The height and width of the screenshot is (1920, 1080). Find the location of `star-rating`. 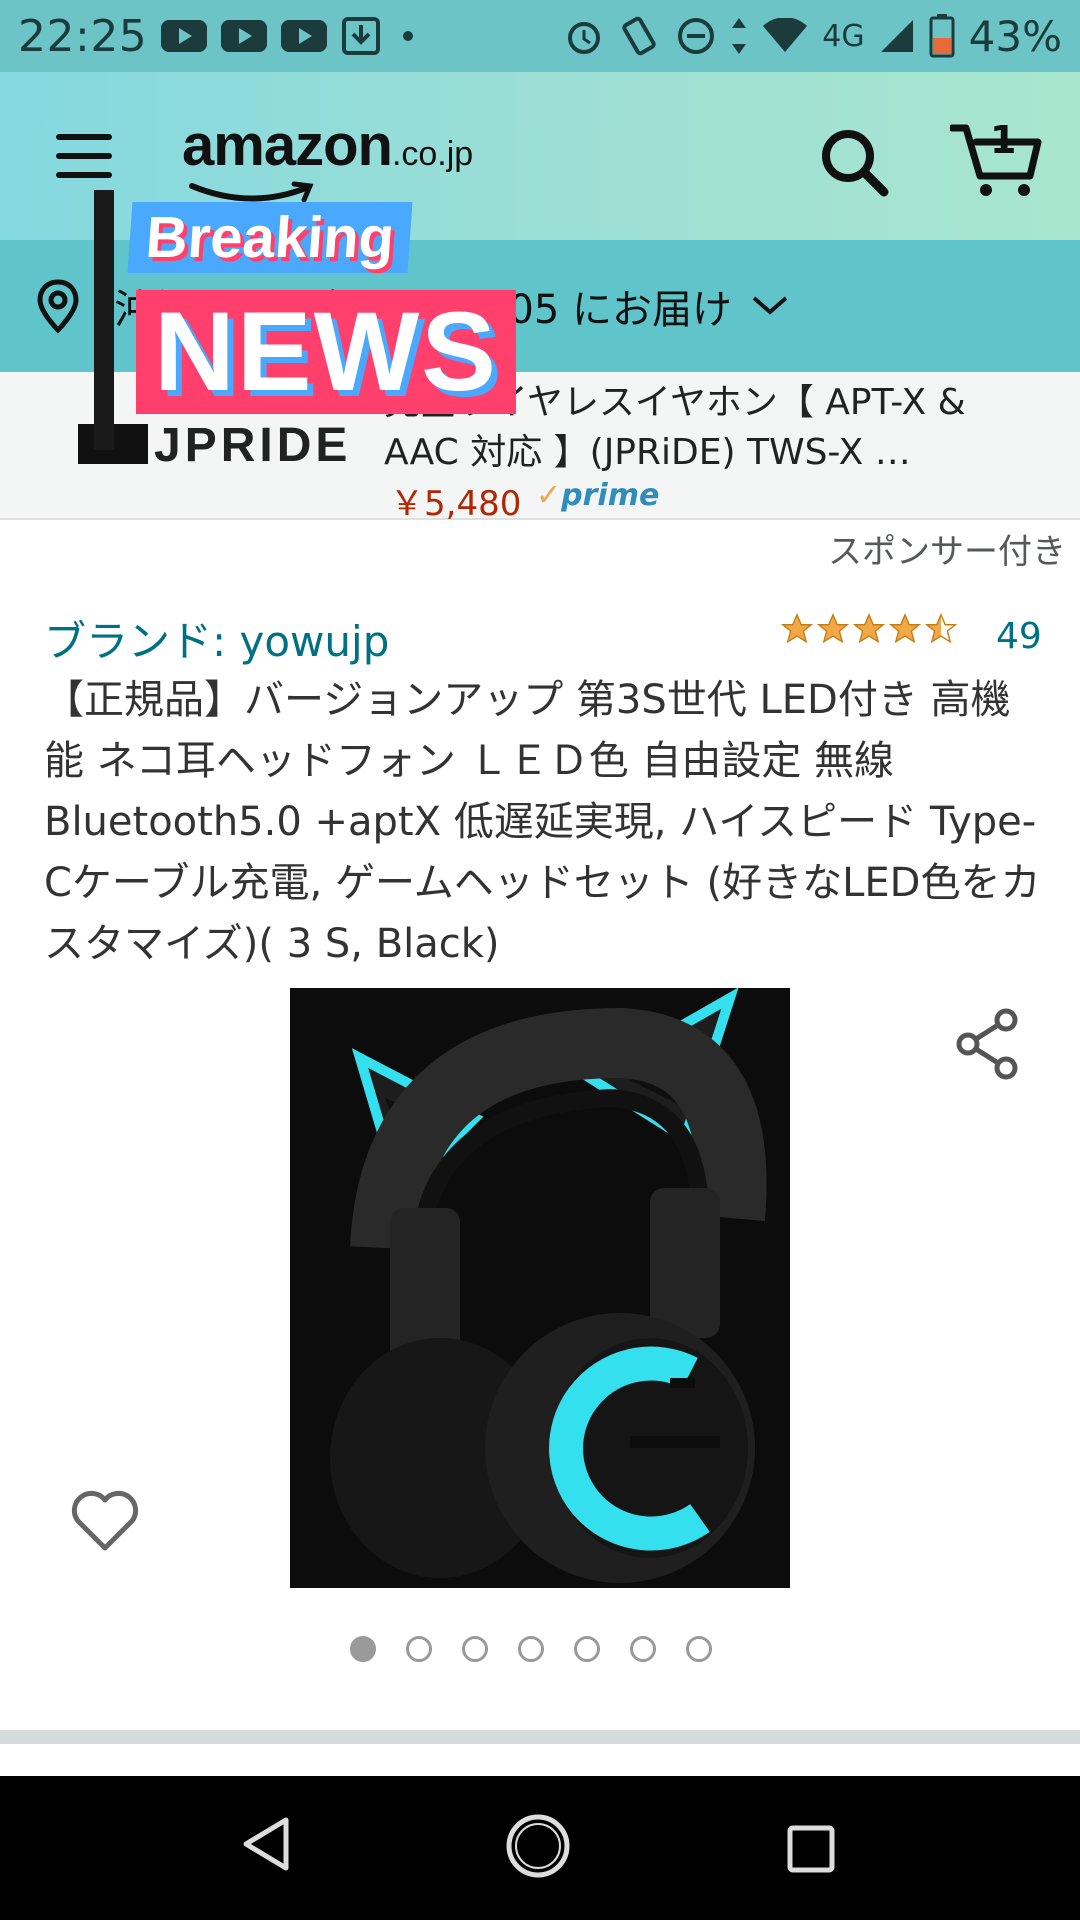

star-rating is located at coordinates (870, 629).